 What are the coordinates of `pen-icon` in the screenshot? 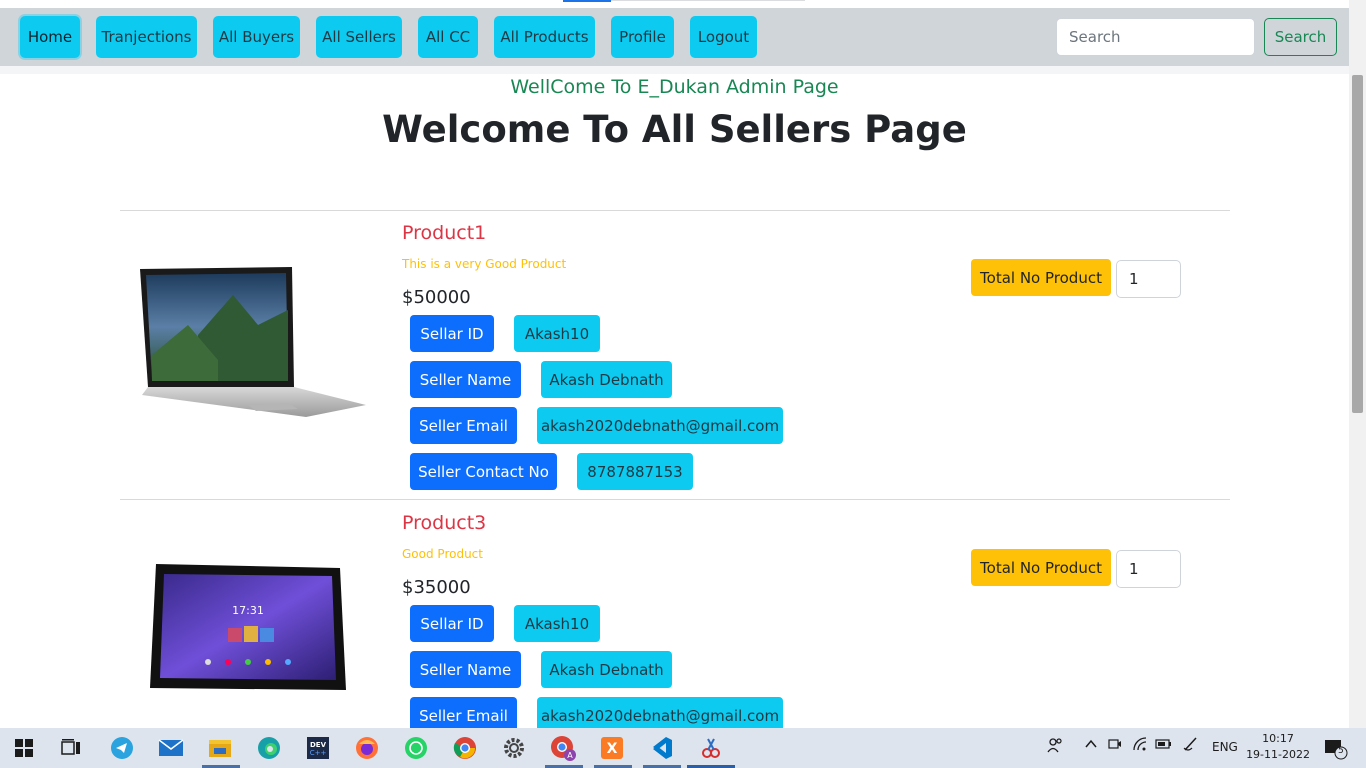 It's located at (1191, 745).